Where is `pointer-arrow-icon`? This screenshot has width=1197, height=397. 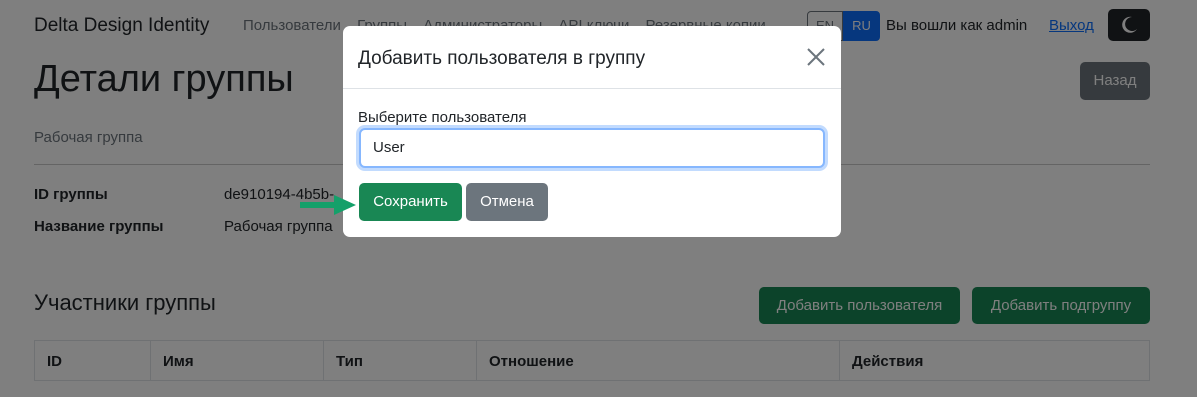 pointer-arrow-icon is located at coordinates (328, 205).